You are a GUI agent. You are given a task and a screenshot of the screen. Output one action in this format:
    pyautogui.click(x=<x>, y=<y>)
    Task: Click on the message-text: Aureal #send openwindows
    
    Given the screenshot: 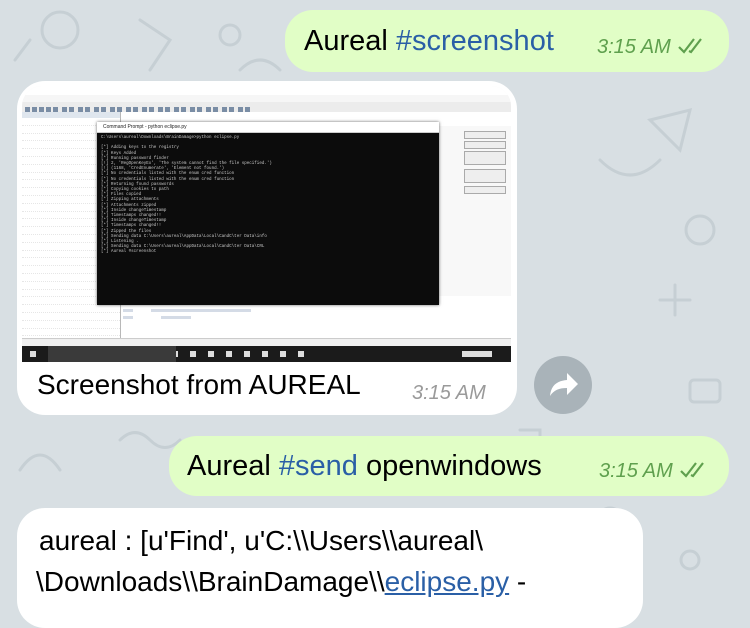 What is the action you would take?
    pyautogui.click(x=364, y=466)
    